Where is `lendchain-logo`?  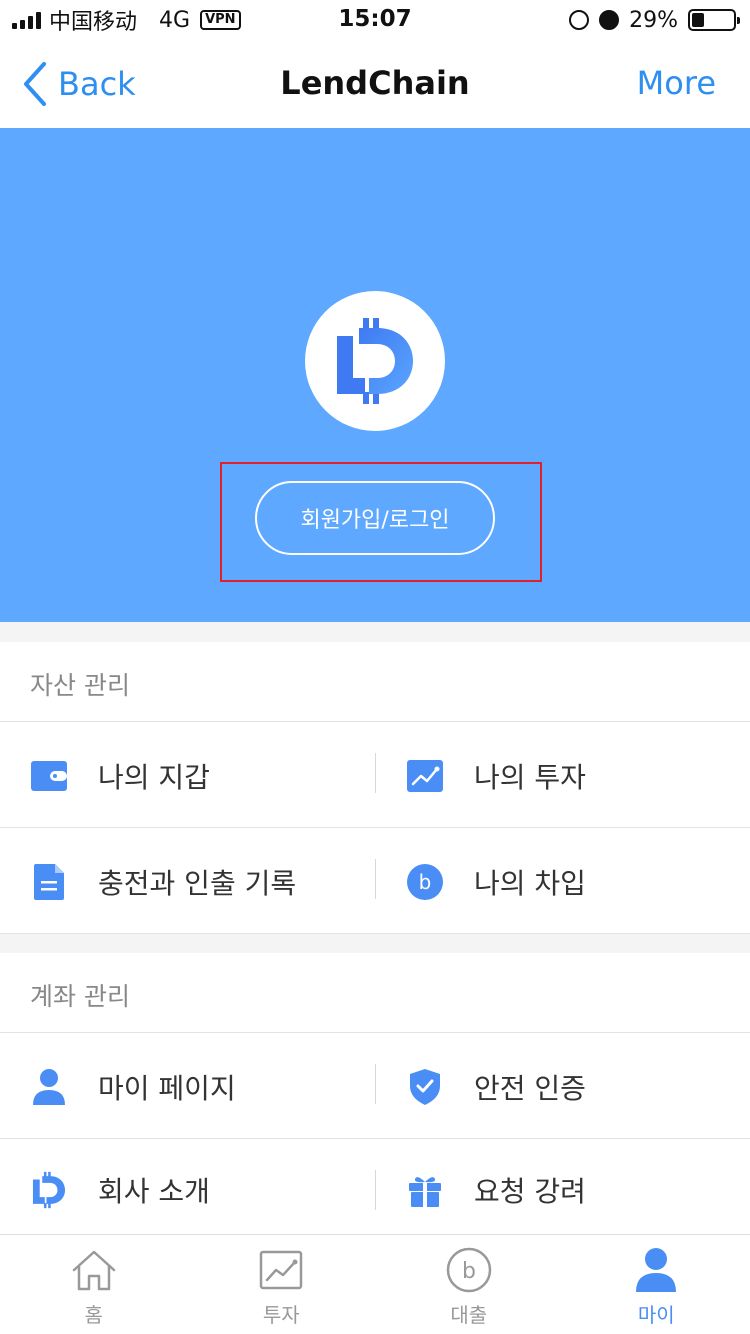 lendchain-logo is located at coordinates (375, 361).